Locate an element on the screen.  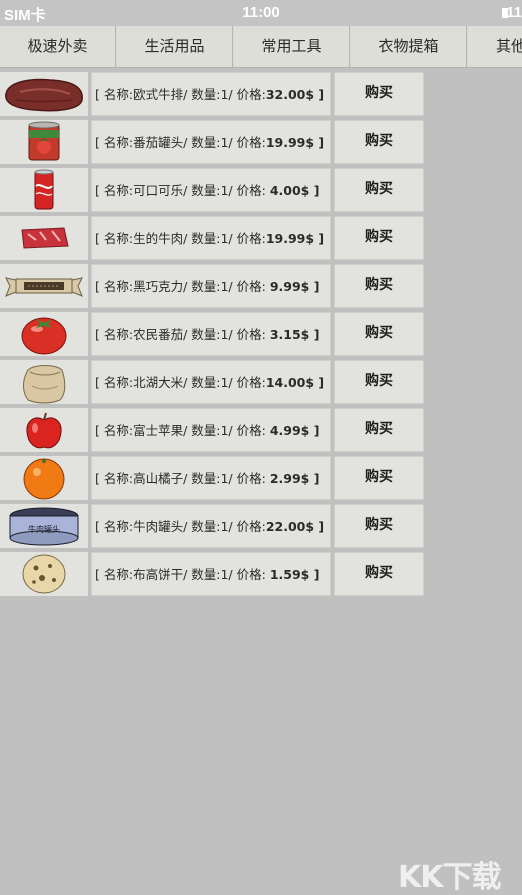
raw-beef-icon is located at coordinates (45, 238).